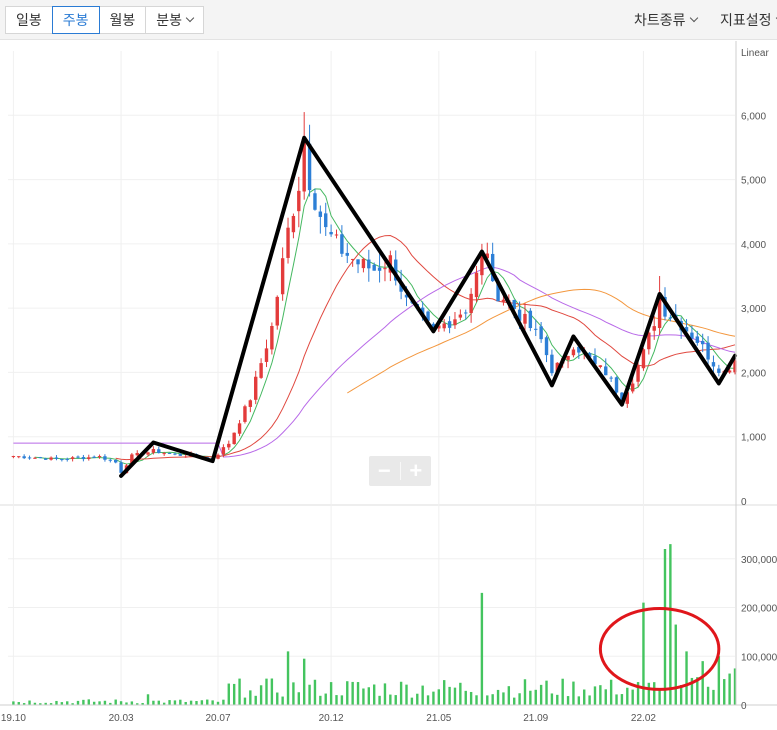 The width and height of the screenshot is (777, 730). Describe the element at coordinates (744, 706) in the screenshot. I see `volume-tick-label: 0` at that location.